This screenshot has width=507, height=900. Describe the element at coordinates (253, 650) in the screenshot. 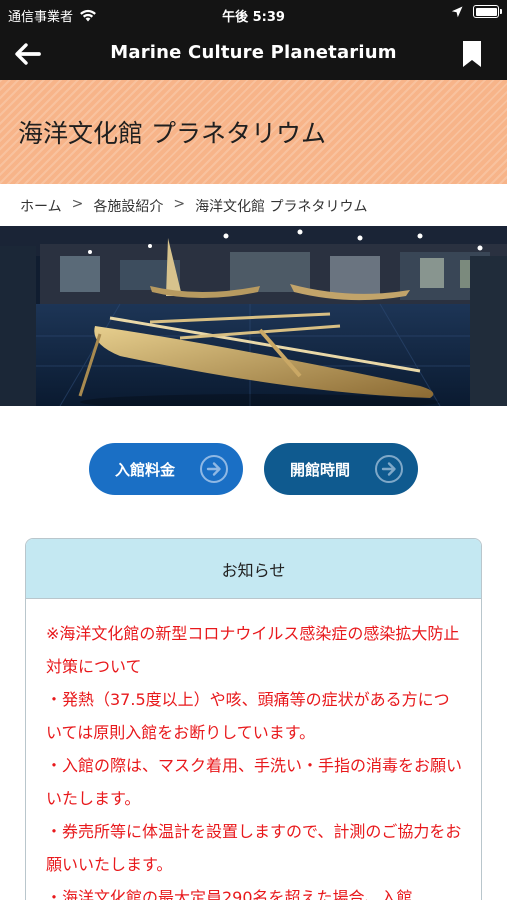

I see `notice-line: ※海洋文化館の新型コロナウイルス感染症の感染拡大防止対策について` at that location.